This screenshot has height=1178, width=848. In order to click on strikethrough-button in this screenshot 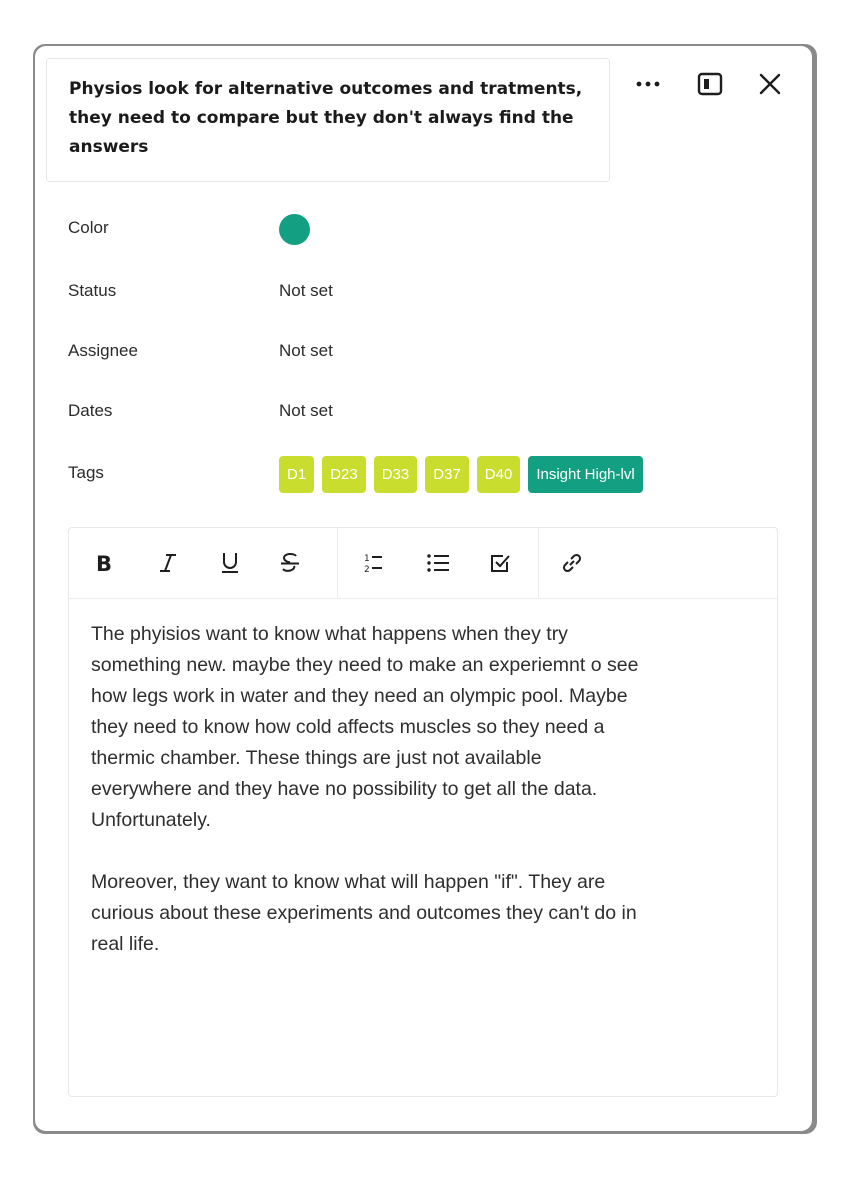, I will do `click(290, 563)`.